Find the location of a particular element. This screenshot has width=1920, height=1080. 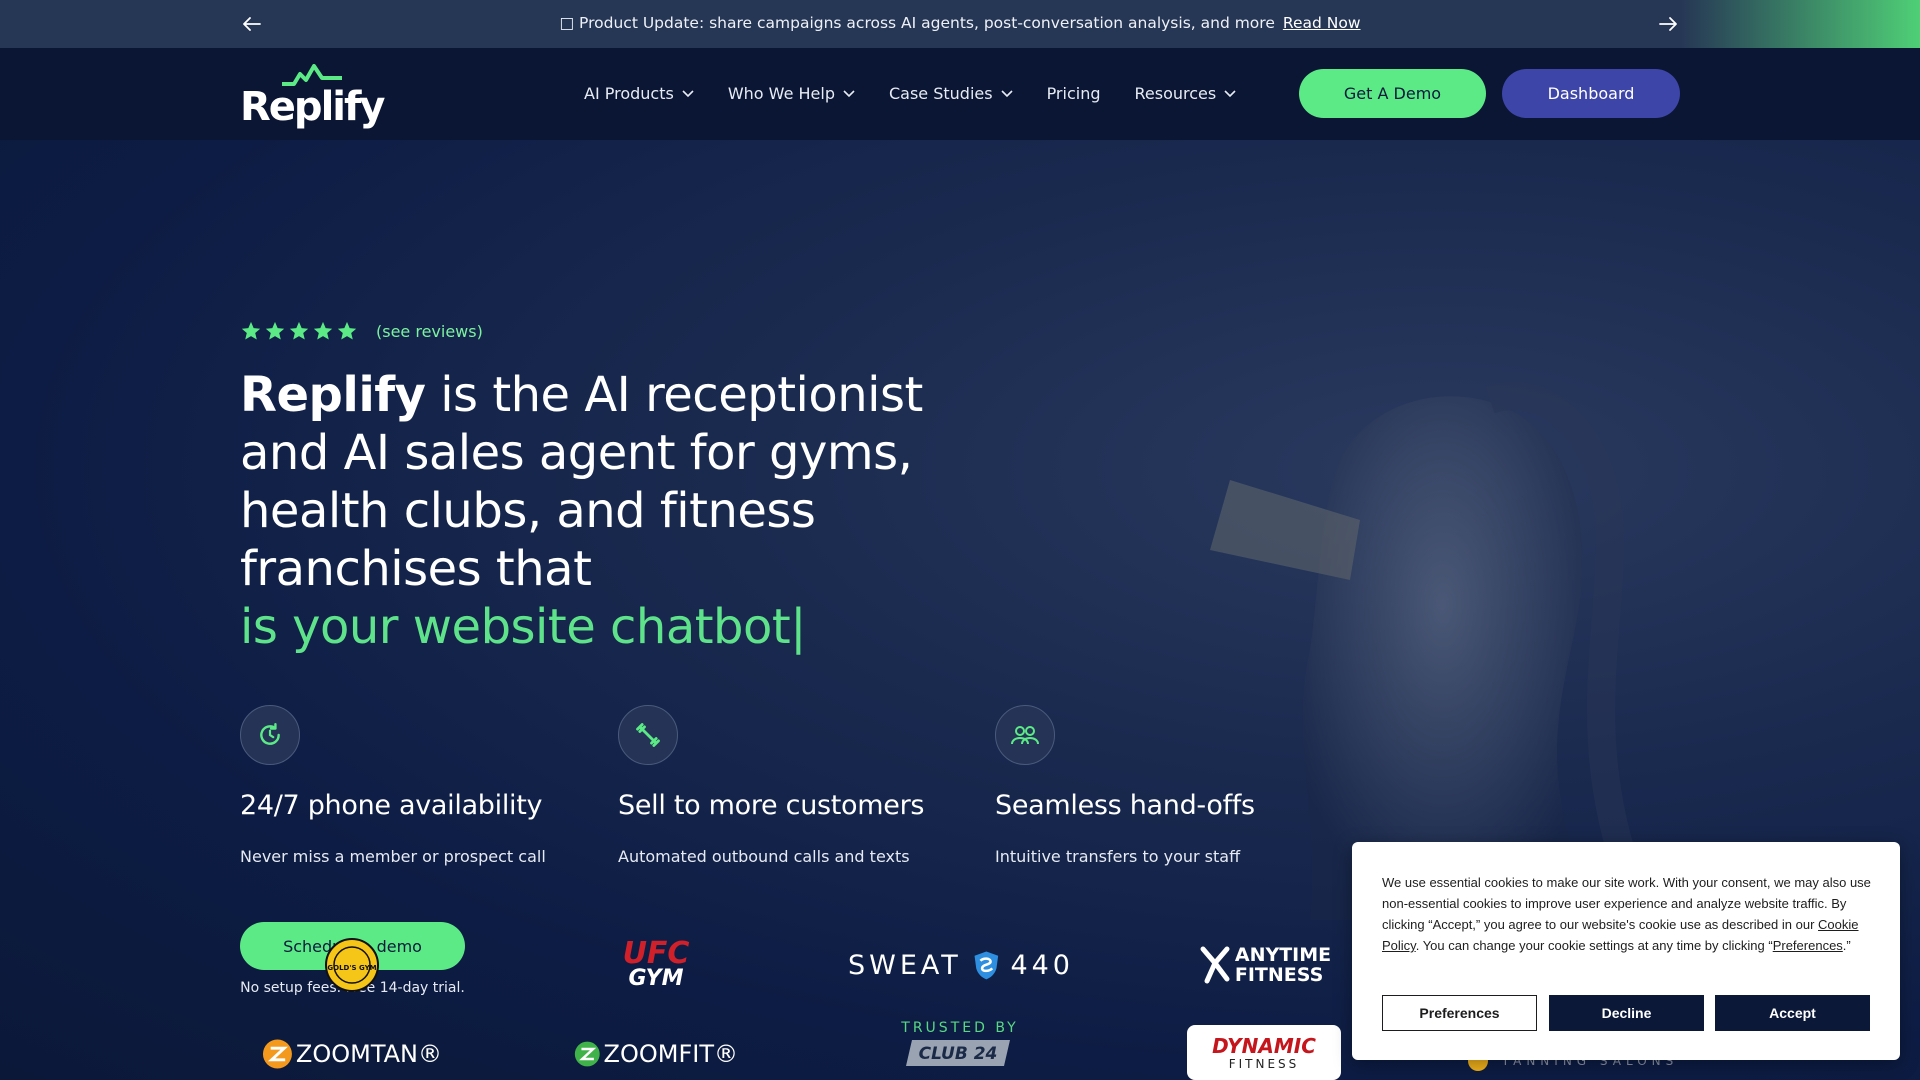

clock-refresh-icon is located at coordinates (270, 733).